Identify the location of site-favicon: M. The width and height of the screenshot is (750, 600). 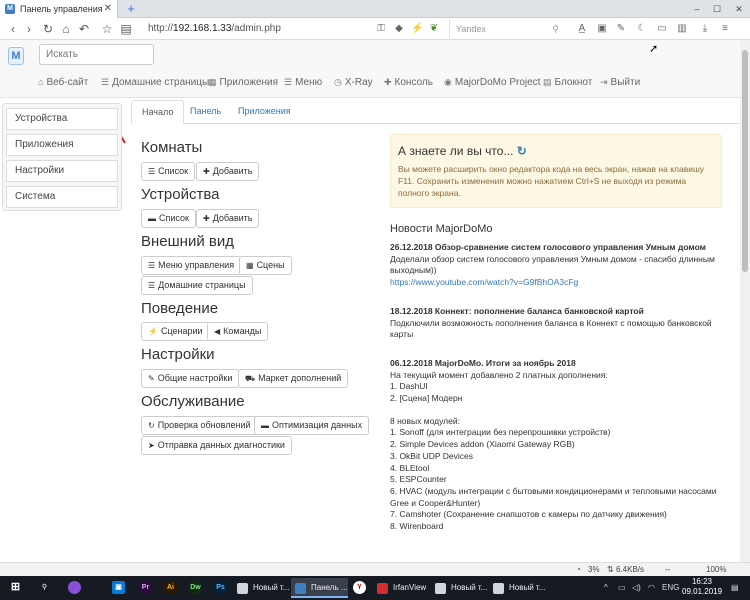
(10, 9).